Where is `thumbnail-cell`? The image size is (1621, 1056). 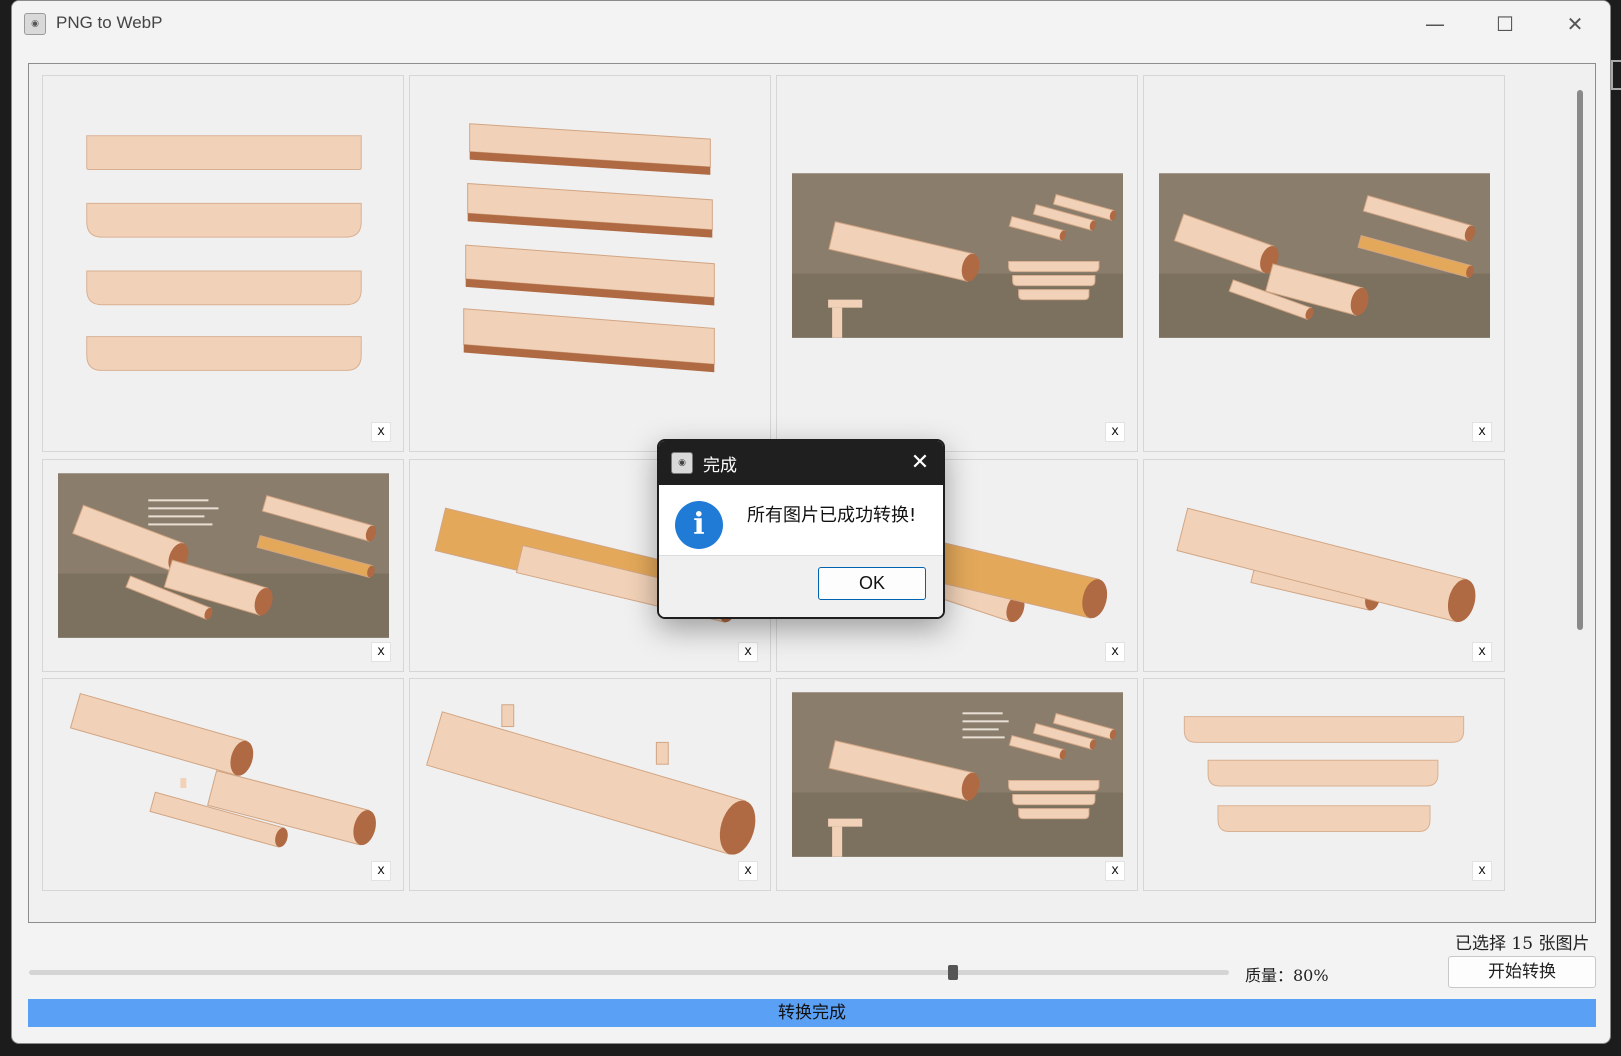
thumbnail-cell is located at coordinates (590, 263).